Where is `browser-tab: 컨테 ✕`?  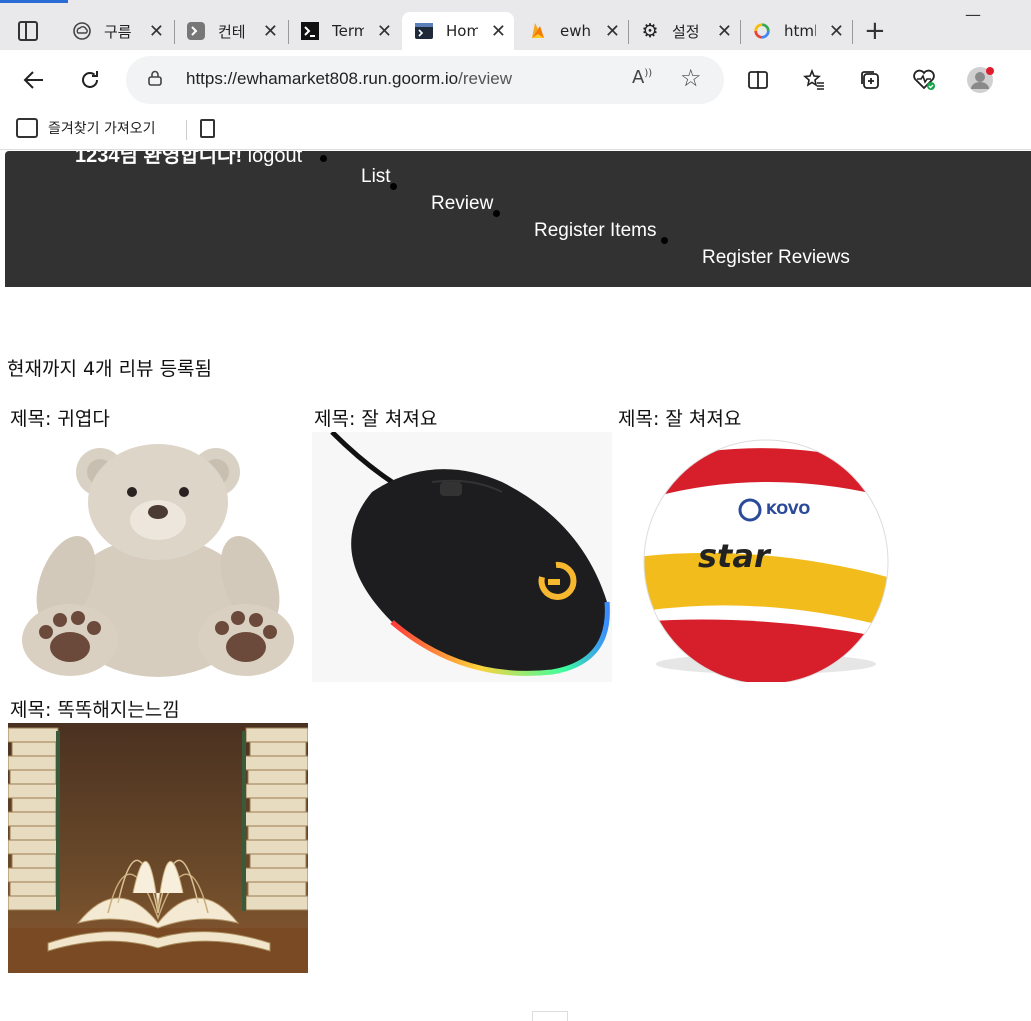
browser-tab: 컨테 ✕ is located at coordinates (236, 31).